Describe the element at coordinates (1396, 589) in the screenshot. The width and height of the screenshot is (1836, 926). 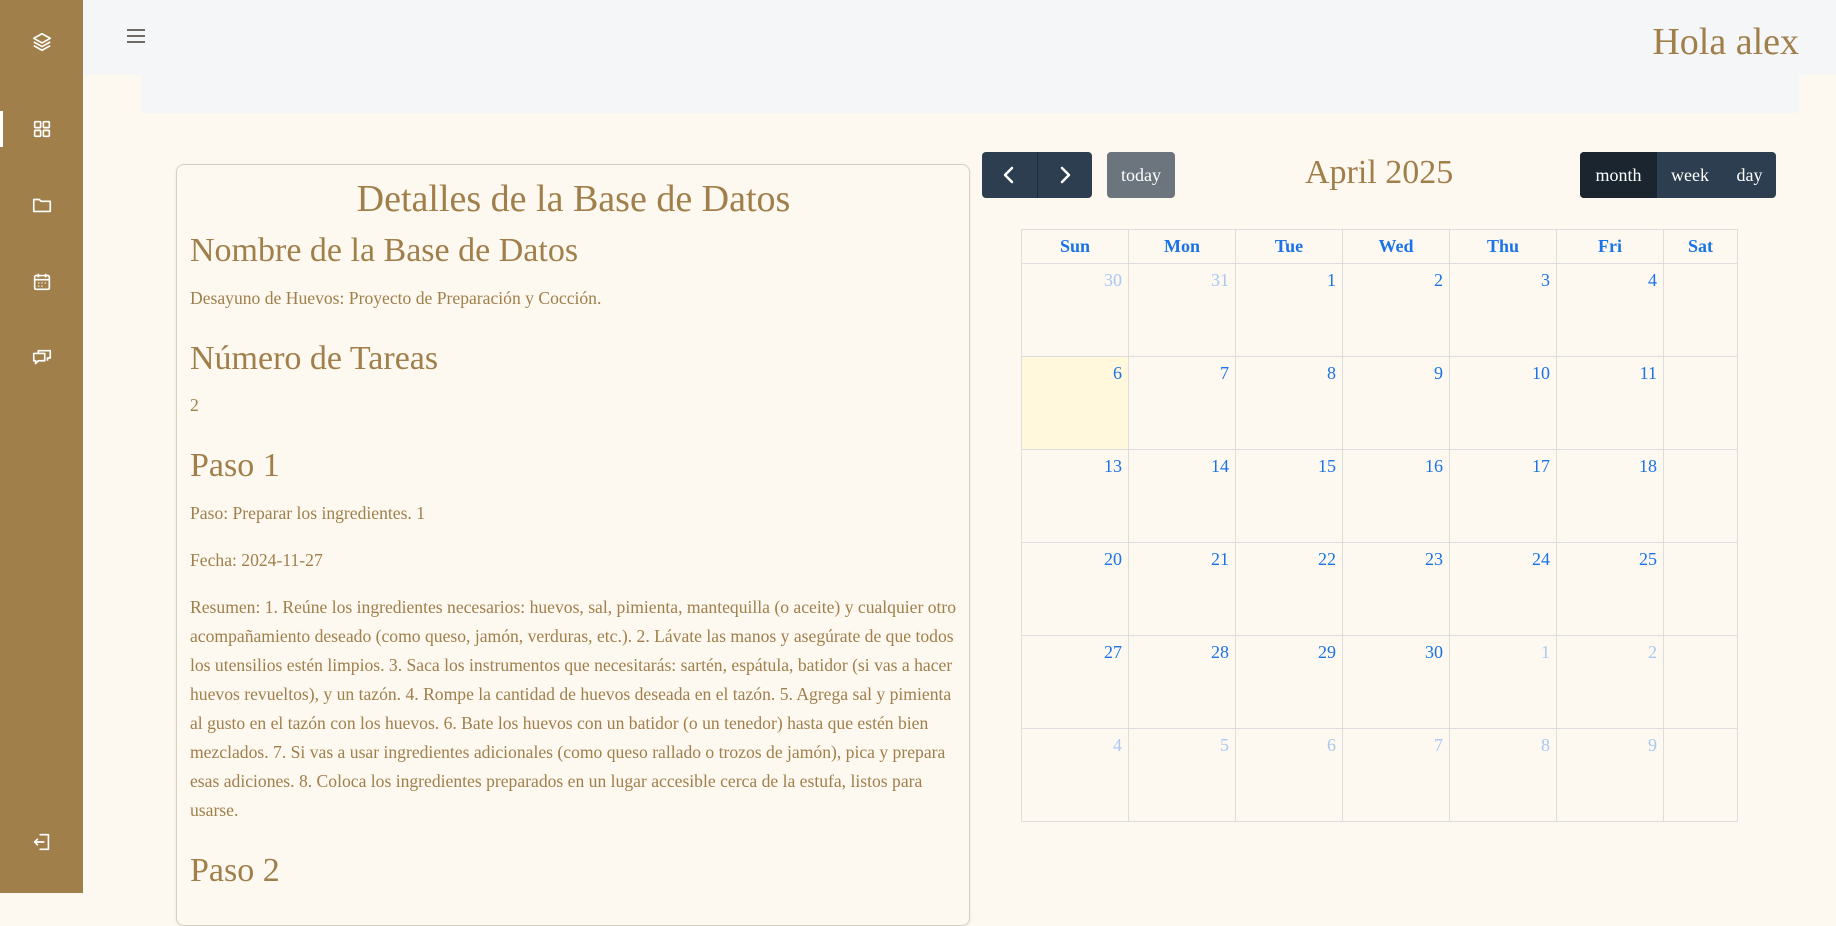
I see `calendar-day-cell: 23` at that location.